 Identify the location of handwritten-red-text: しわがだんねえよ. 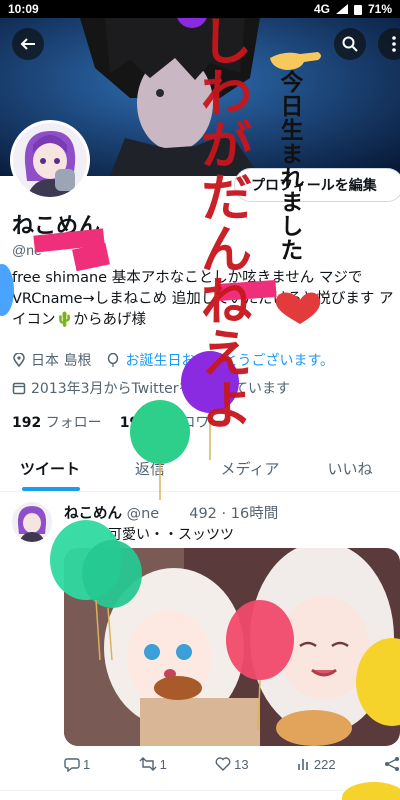
(216, 222).